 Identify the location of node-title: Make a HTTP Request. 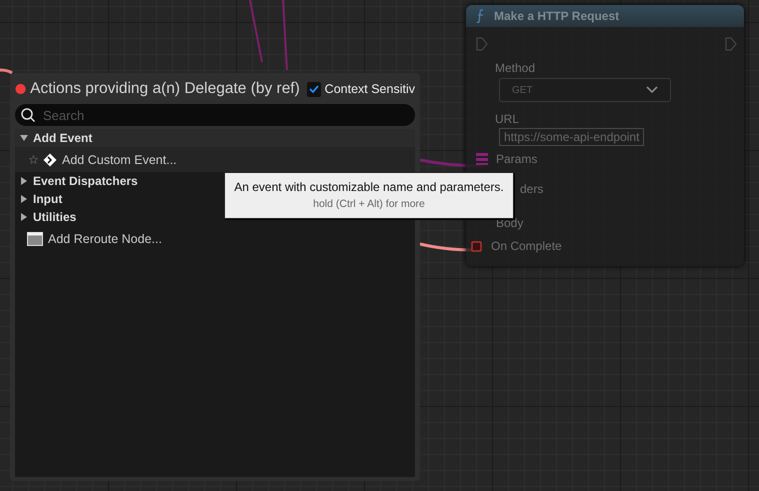
(557, 16).